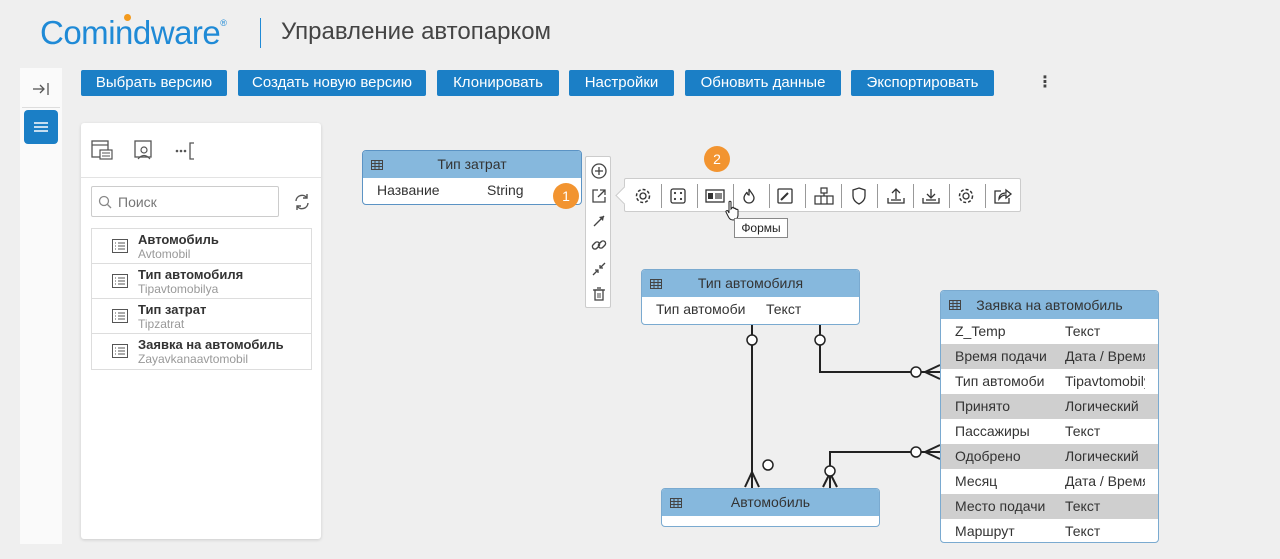 The image size is (1280, 559). I want to click on field-name: Z_Temp, so click(980, 331).